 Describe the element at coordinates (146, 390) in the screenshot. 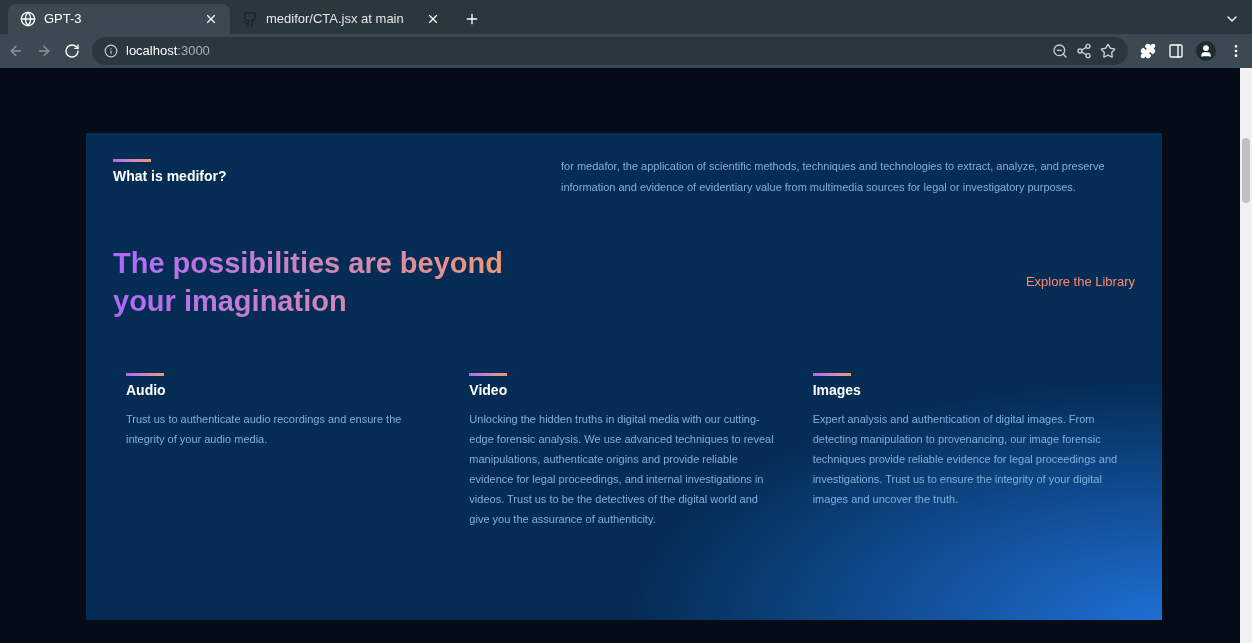

I see `feature-title: Audio` at that location.